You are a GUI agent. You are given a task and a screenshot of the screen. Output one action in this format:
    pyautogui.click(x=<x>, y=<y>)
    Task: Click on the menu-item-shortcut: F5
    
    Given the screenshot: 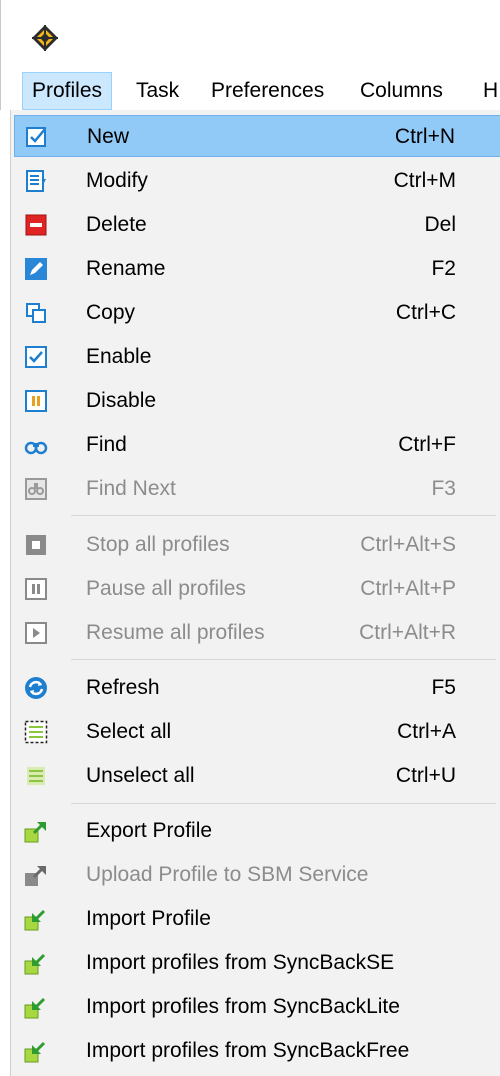 What is the action you would take?
    pyautogui.click(x=443, y=687)
    